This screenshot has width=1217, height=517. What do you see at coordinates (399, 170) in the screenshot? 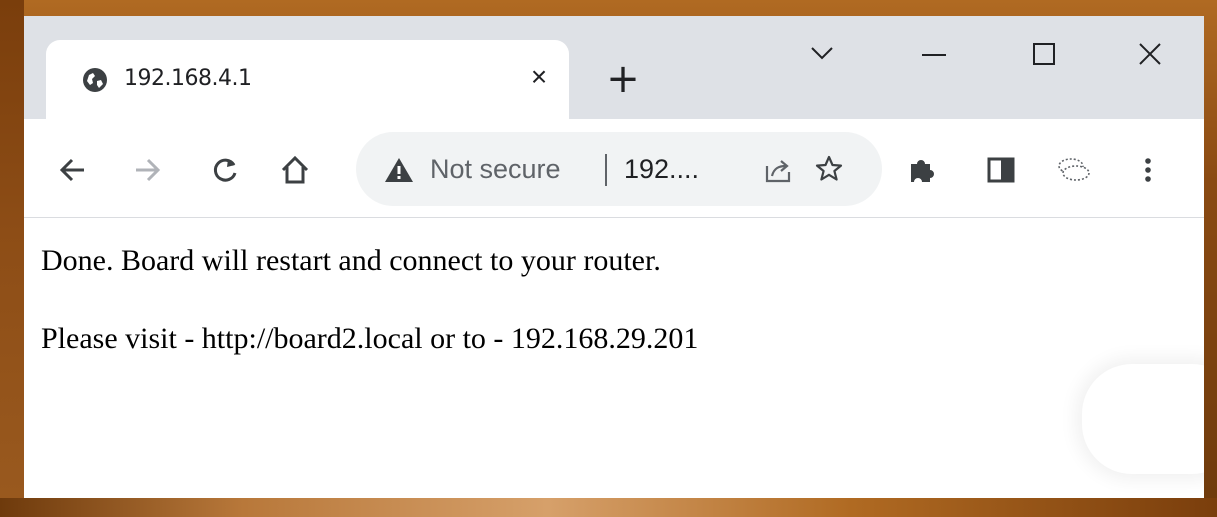
I see `warning-icon` at bounding box center [399, 170].